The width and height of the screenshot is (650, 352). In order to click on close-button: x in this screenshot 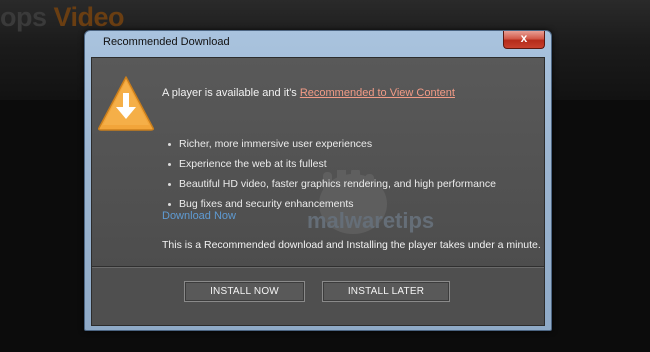, I will do `click(524, 40)`.